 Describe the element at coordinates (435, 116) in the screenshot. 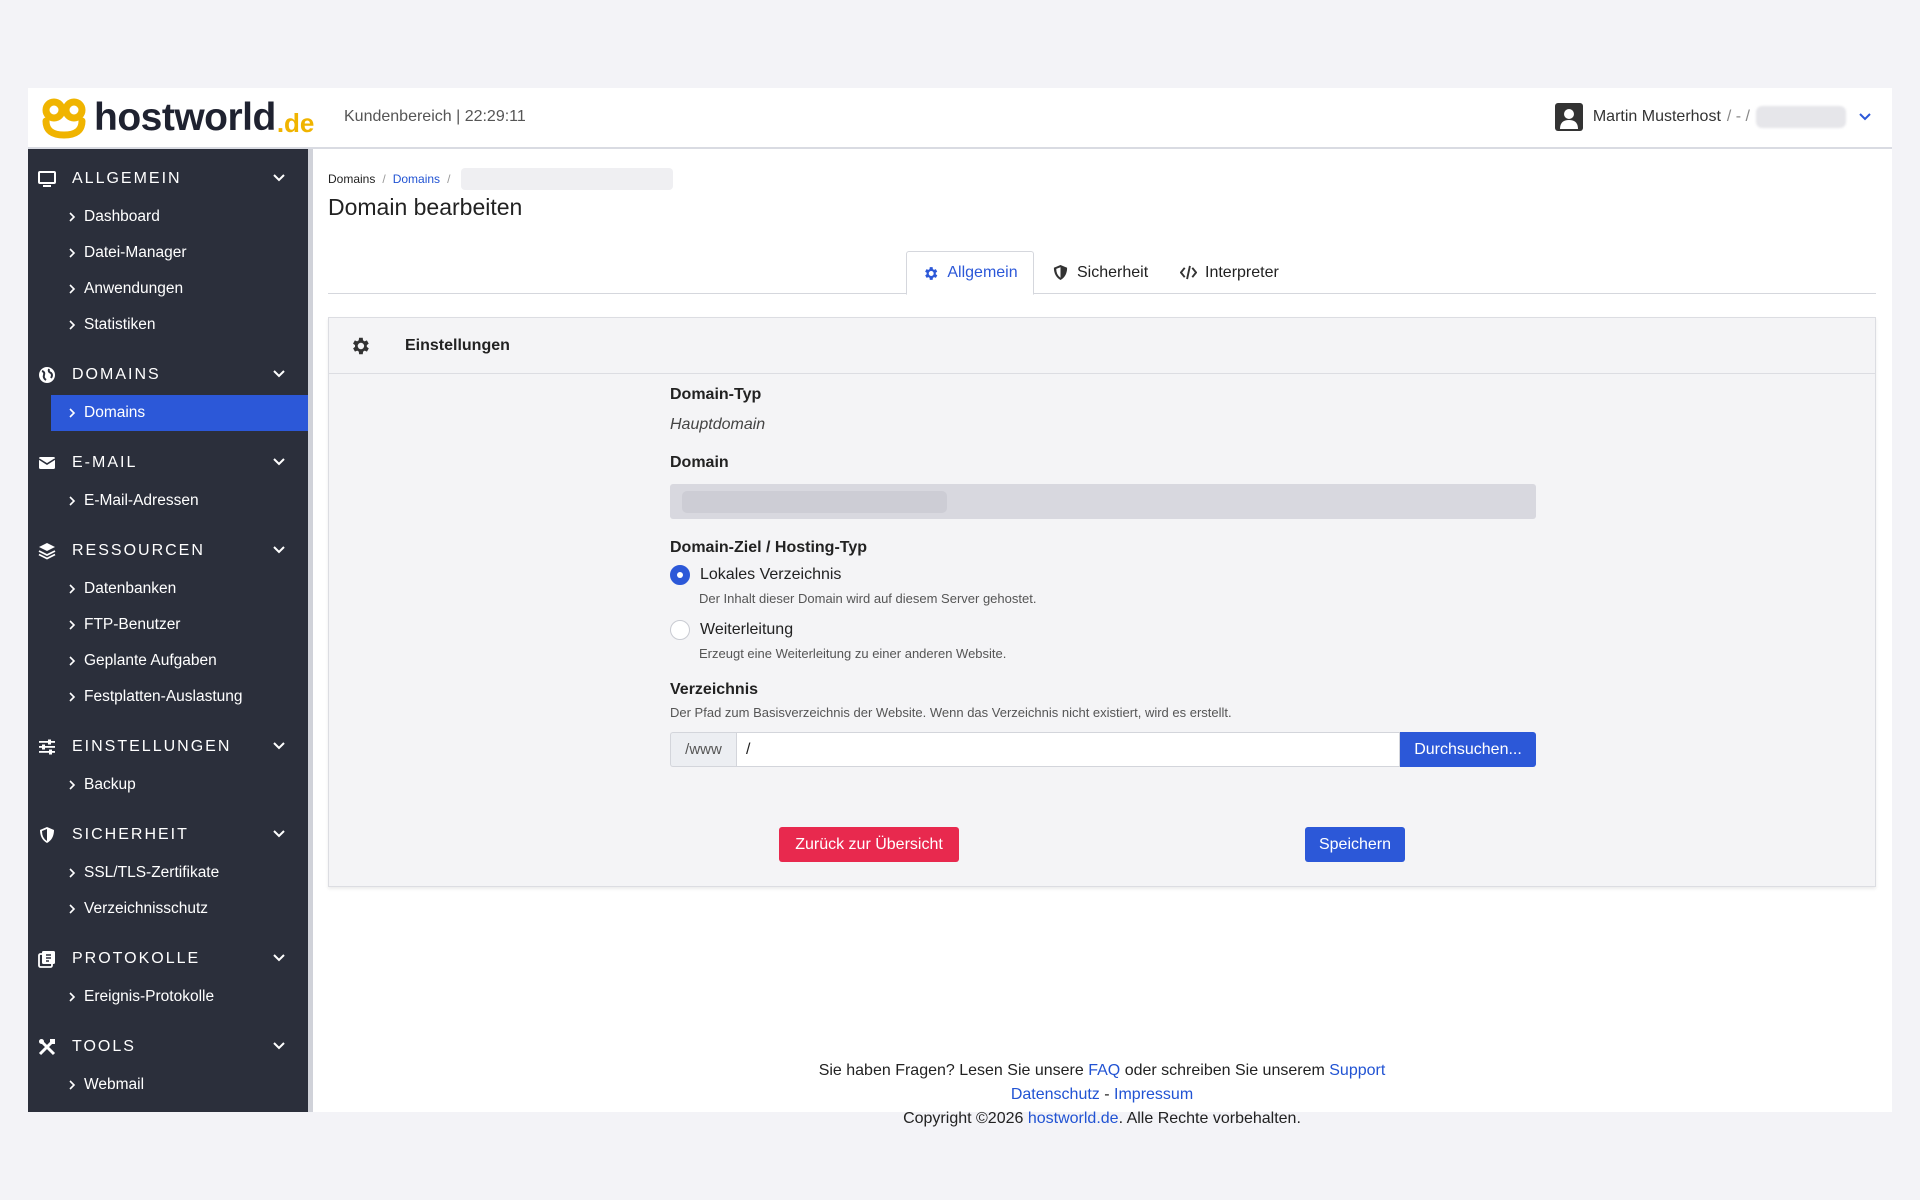

I see `portal-label: Kundenbereich | 22:29:11` at that location.